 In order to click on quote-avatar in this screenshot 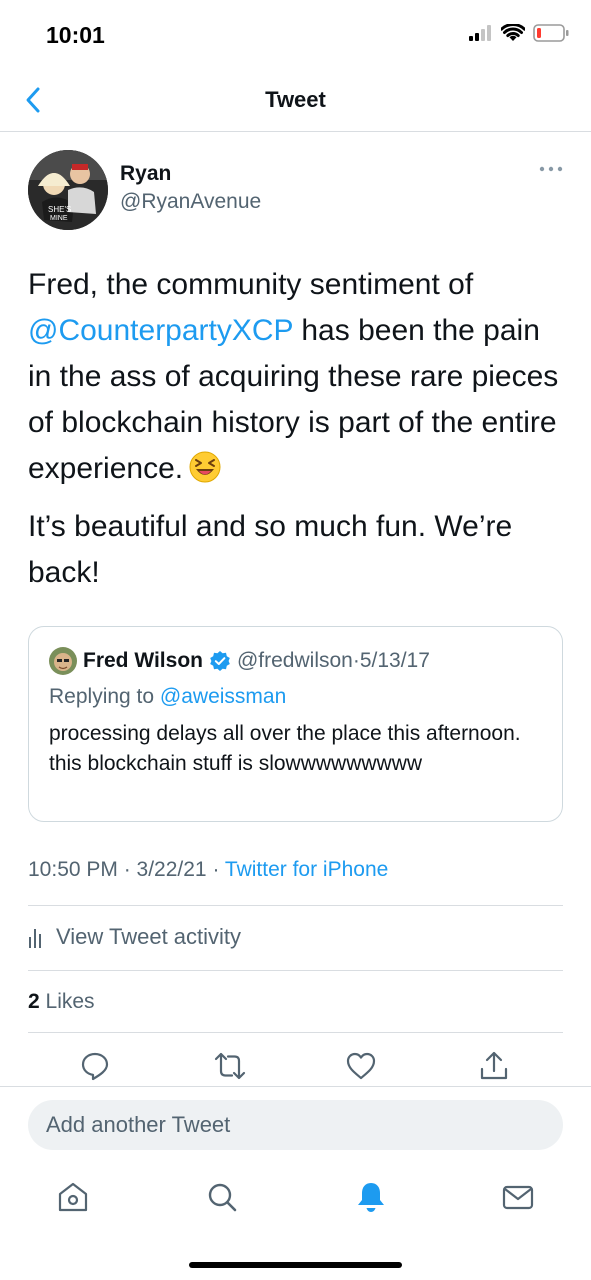, I will do `click(63, 661)`.